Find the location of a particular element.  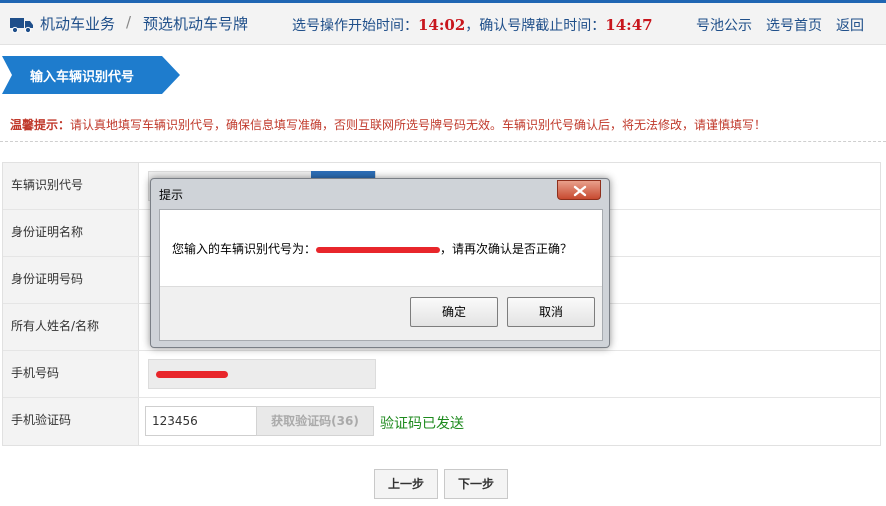

breadcrumb-plate-preselect: 预选机动车号牌 is located at coordinates (196, 24).